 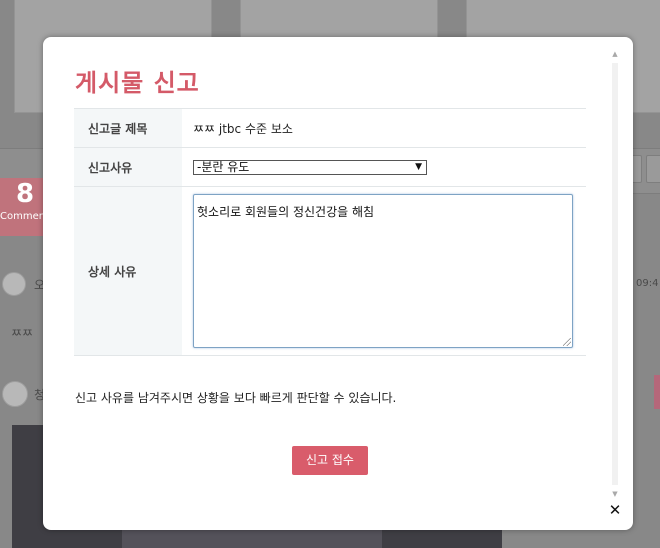 What do you see at coordinates (236, 398) in the screenshot?
I see `notice-text: 신고 사유를 남겨주시면 상황을 보다 빠르게 판단할 수 있습니다.` at bounding box center [236, 398].